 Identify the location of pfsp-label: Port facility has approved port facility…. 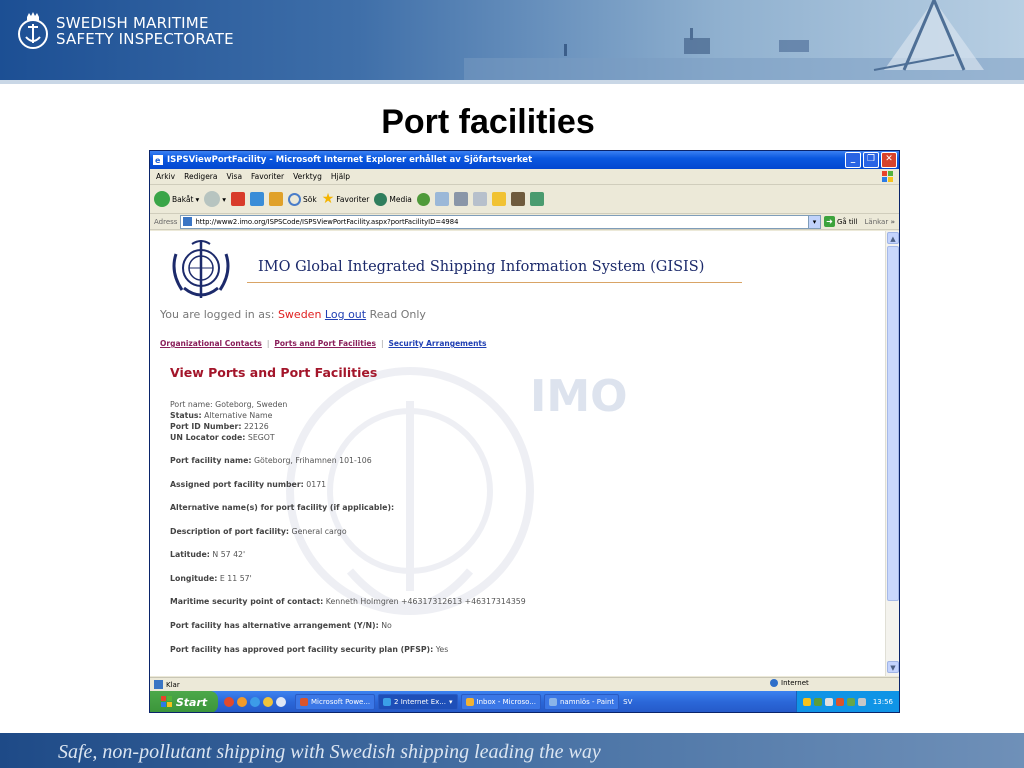
(302, 649).